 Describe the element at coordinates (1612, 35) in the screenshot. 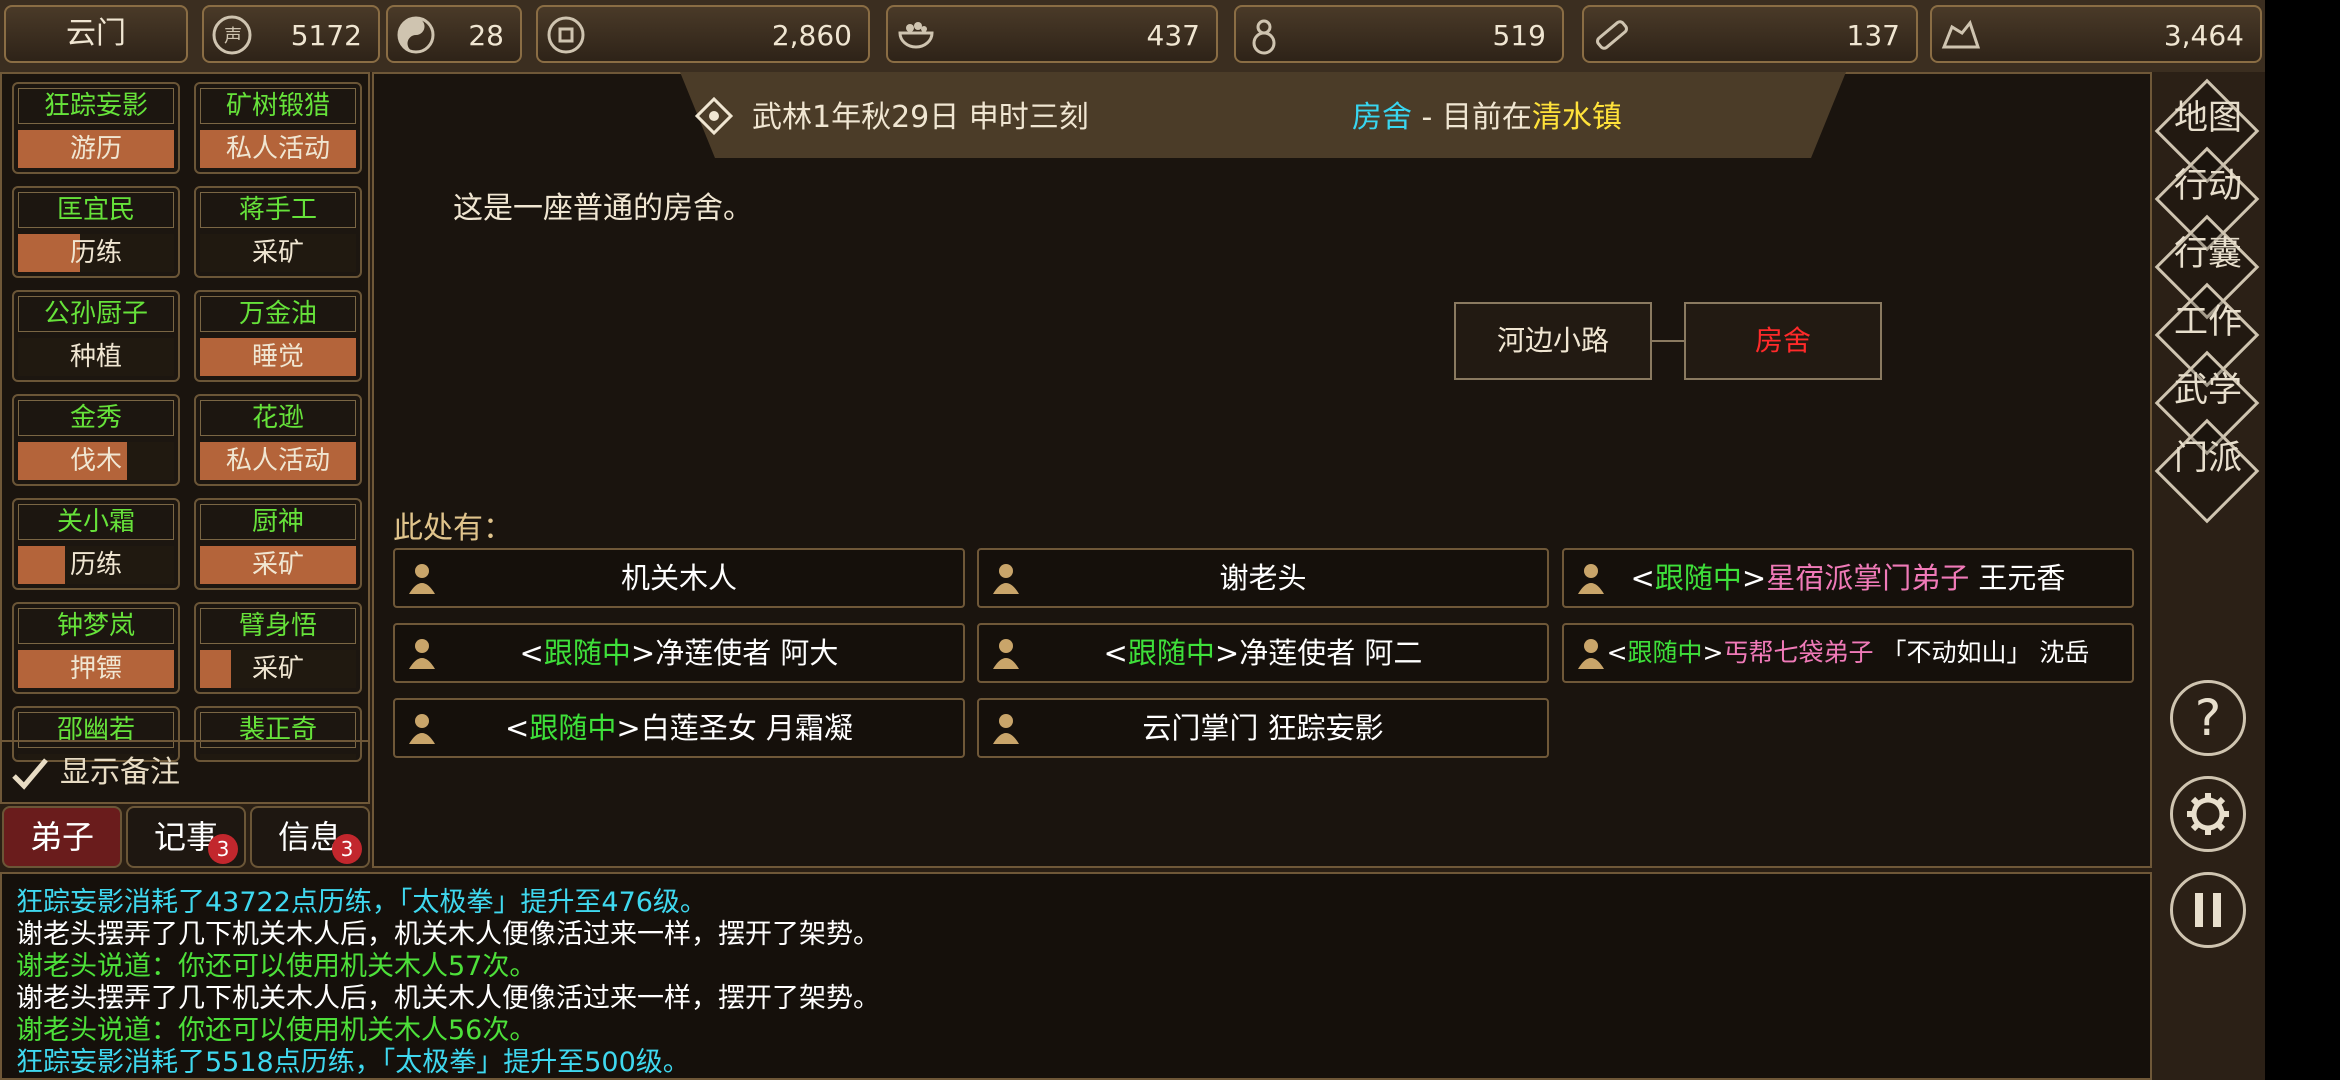

I see `wood-log-icon` at that location.